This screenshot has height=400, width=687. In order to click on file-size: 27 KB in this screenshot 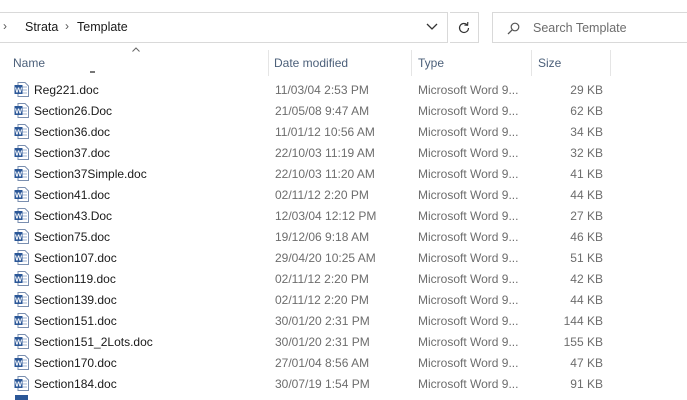, I will do `click(586, 216)`.